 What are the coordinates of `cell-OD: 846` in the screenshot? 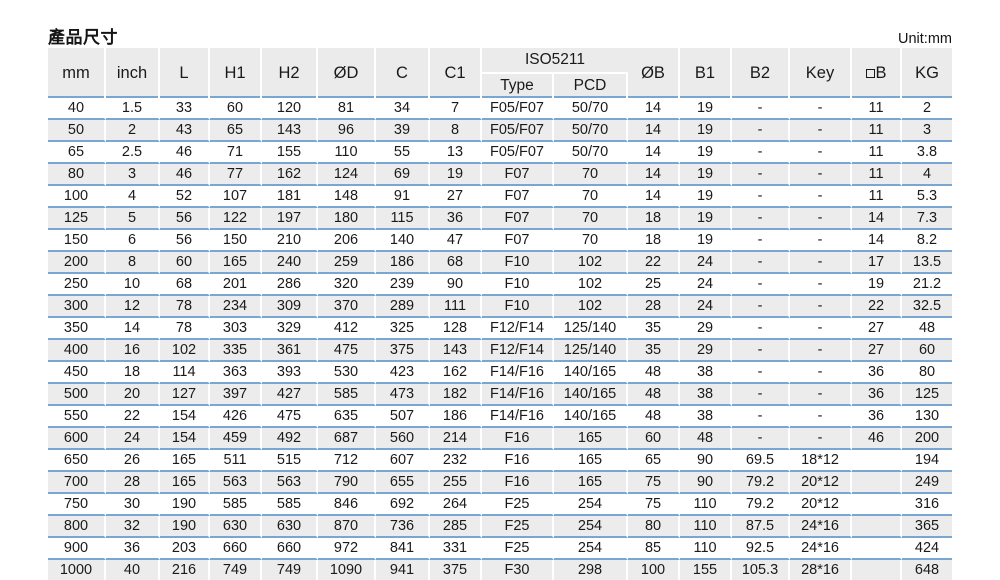 It's located at (347, 505).